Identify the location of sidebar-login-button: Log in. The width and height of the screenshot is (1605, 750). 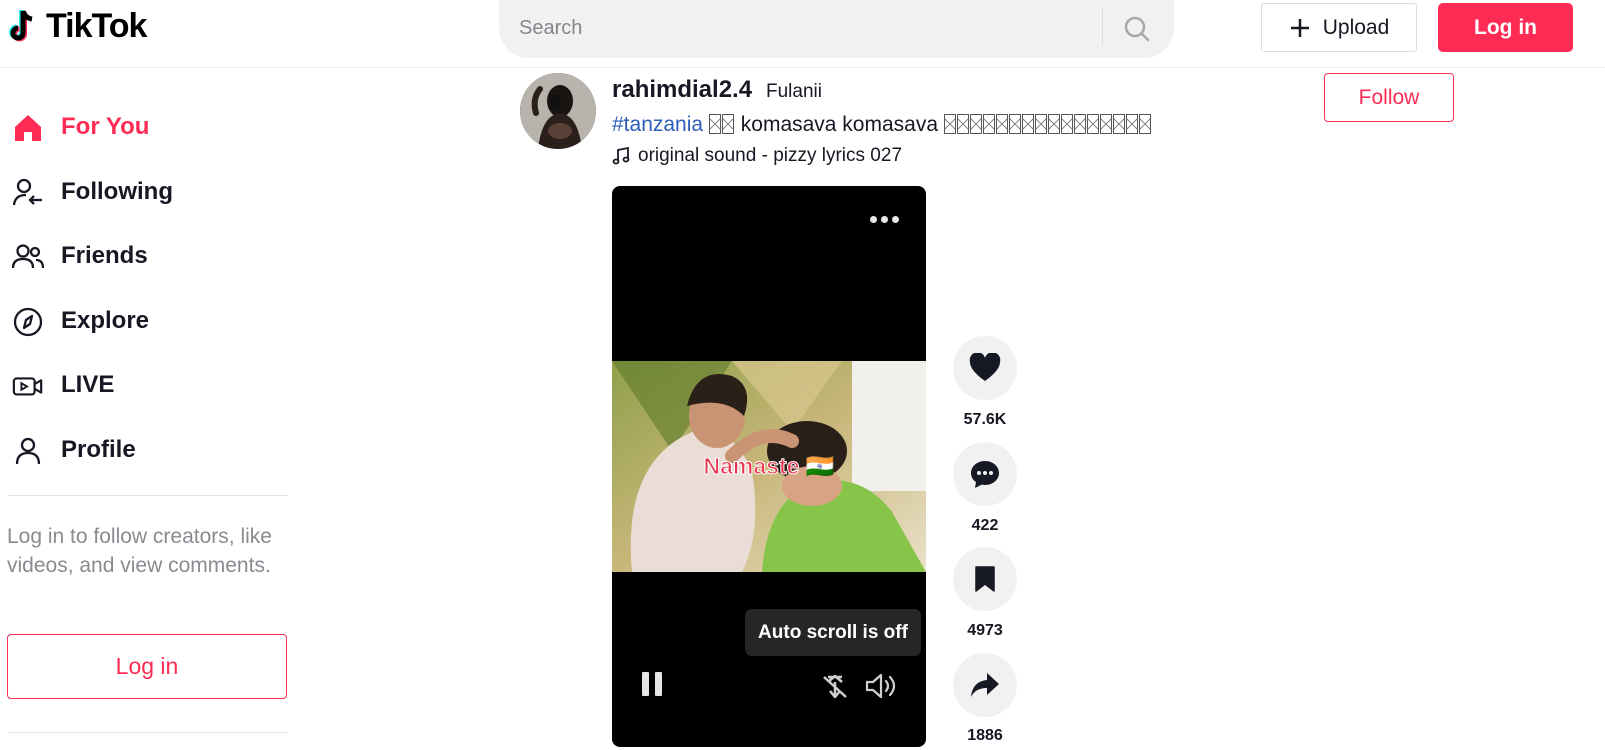
(147, 666).